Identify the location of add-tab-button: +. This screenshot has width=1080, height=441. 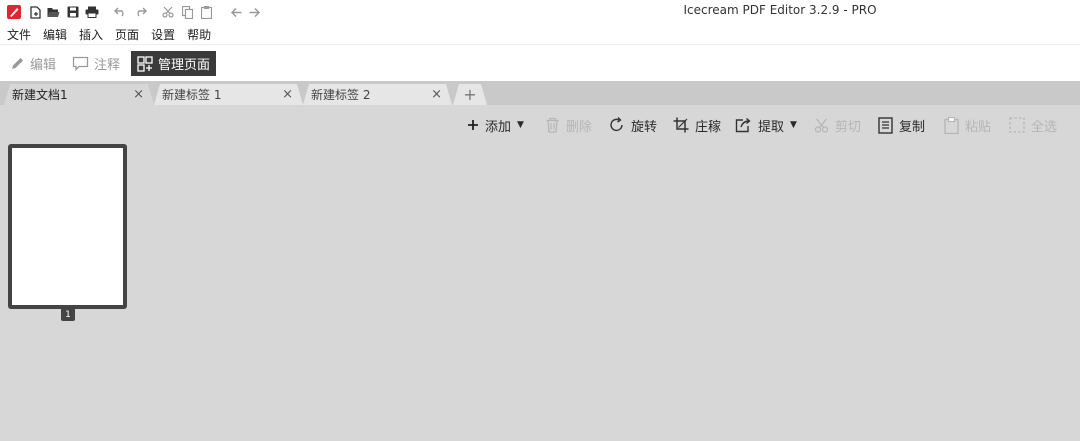
(470, 94).